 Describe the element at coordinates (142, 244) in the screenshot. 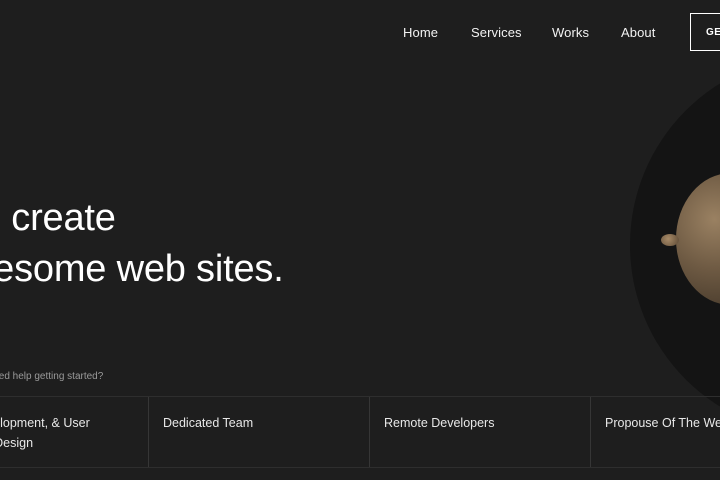

I see `hero-headline: We create awesome web sites.` at that location.